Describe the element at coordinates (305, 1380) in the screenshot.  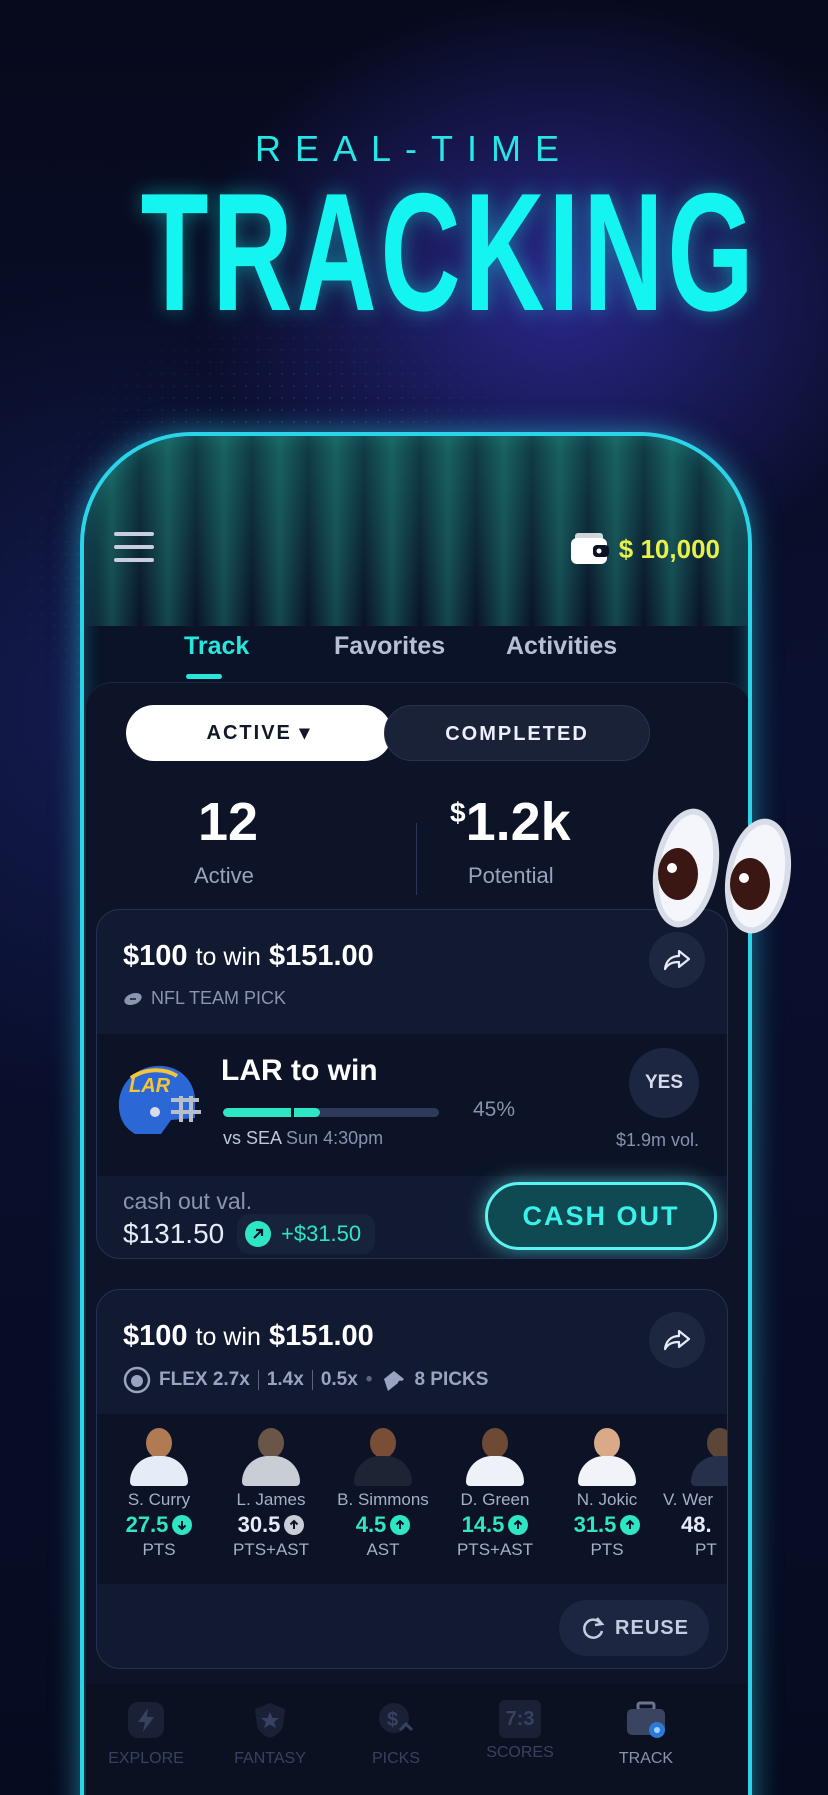
I see `flex-multipliers: FLEX 2.7x 1.4x 0.5x • 8 PICKS` at that location.